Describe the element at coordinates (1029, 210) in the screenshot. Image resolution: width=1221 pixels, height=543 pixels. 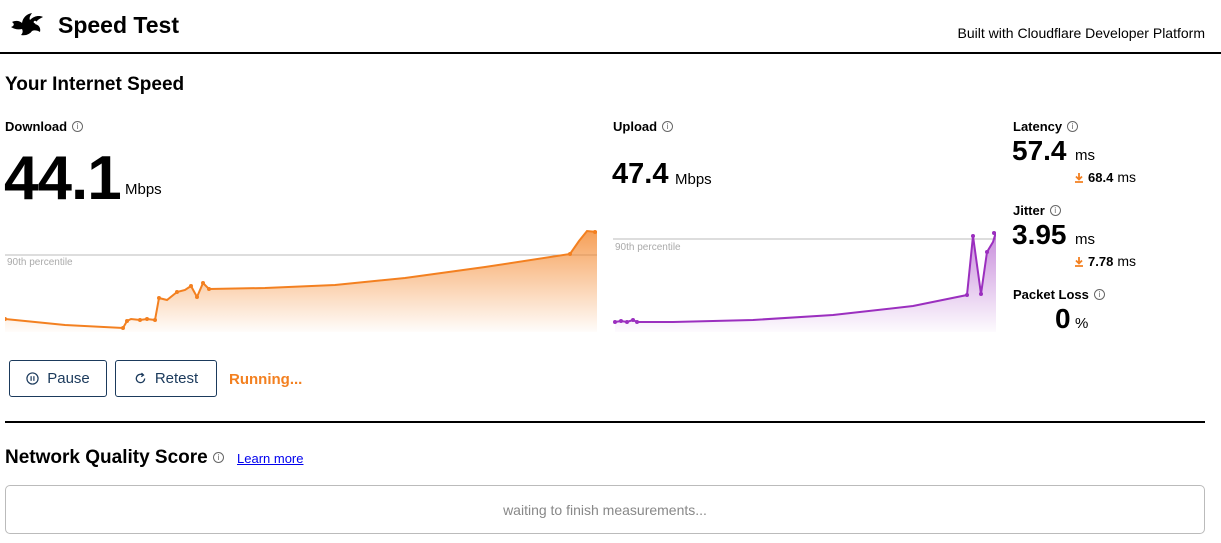
I see `jitter-label-text: Jitter` at that location.